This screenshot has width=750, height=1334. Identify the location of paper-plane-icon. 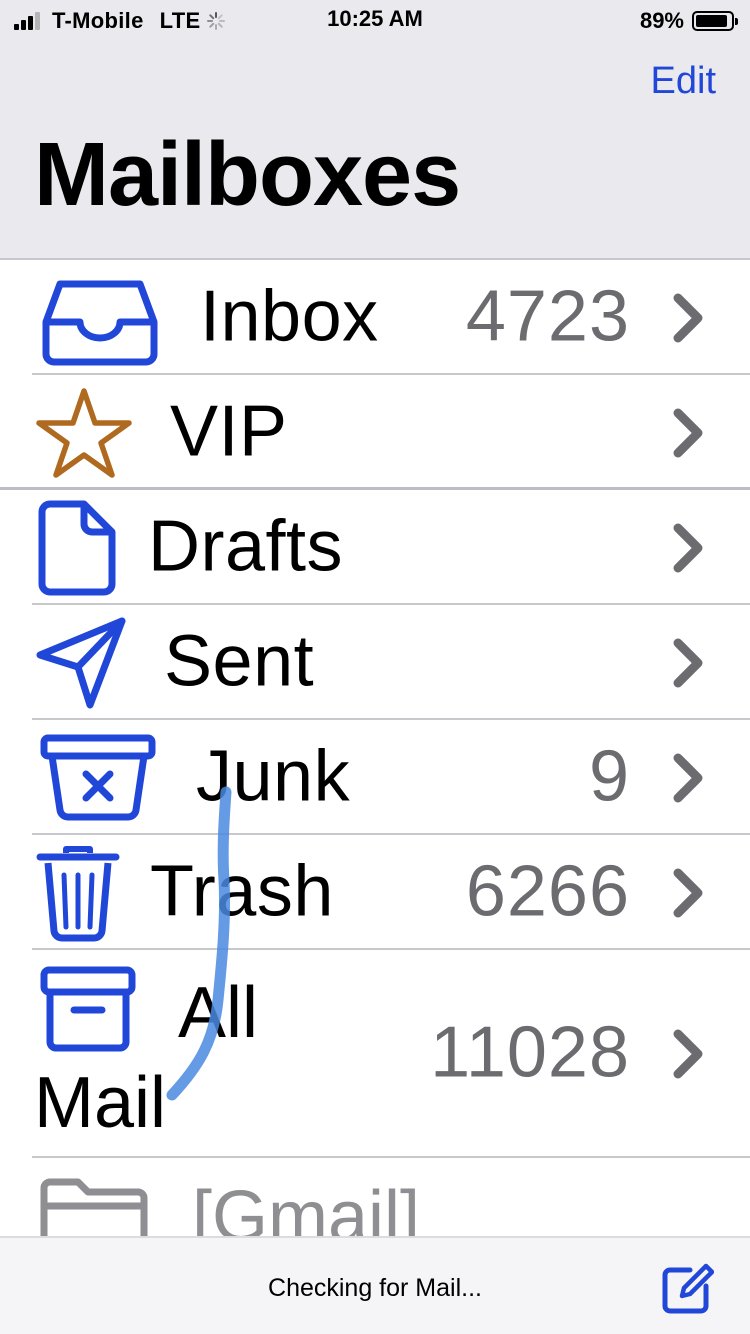
(99, 663).